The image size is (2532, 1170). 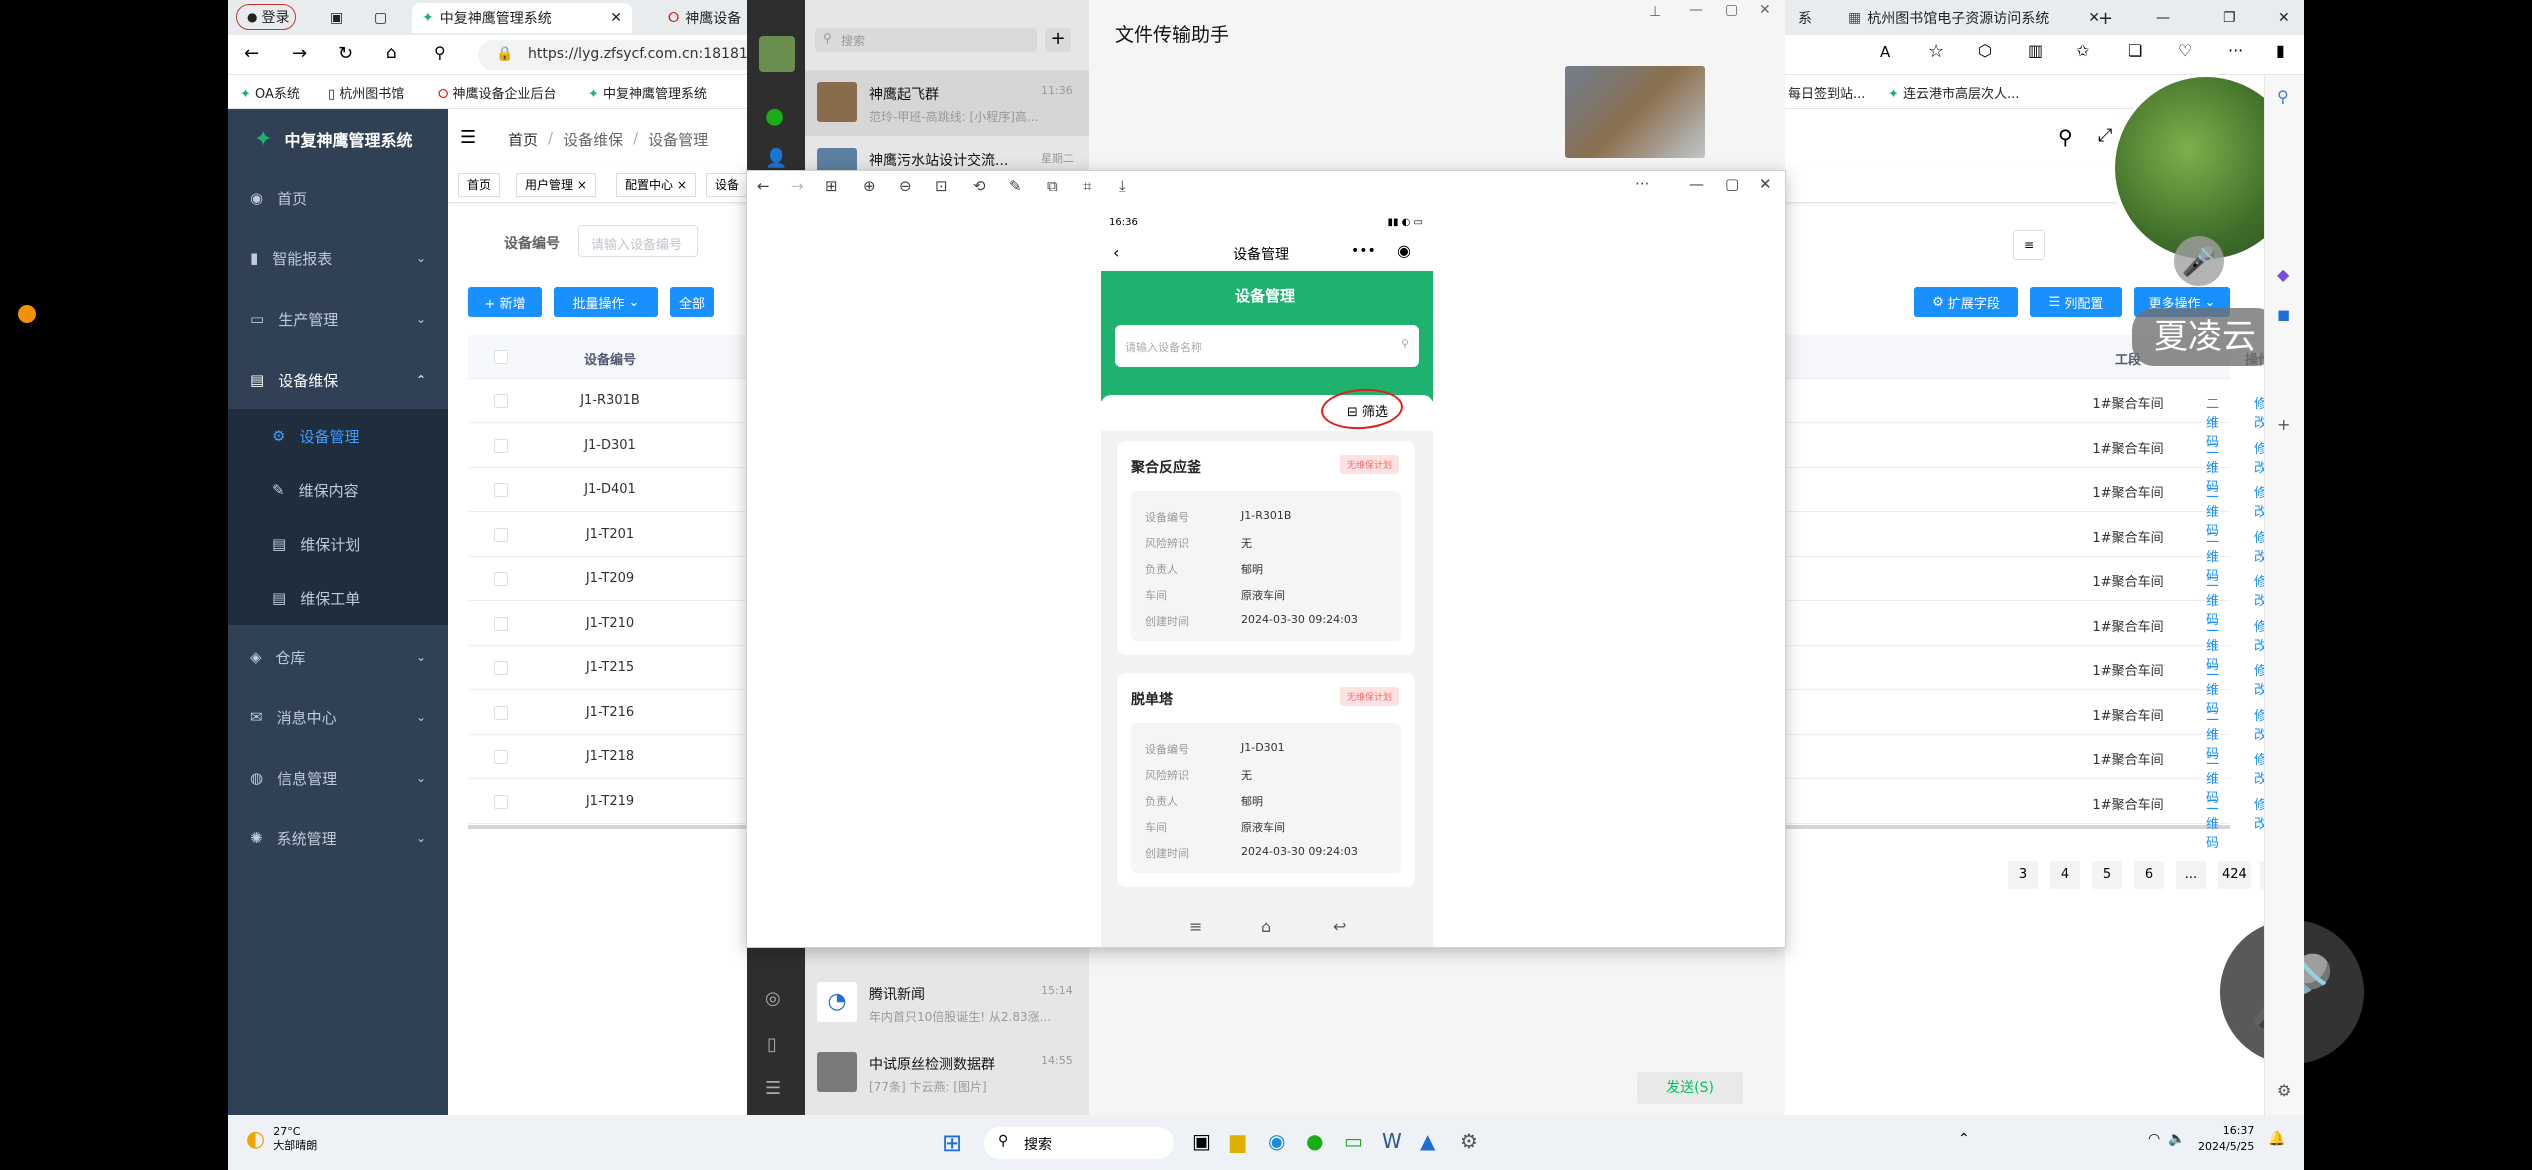 What do you see at coordinates (2135, 50) in the screenshot?
I see `collections-icon: ❏` at bounding box center [2135, 50].